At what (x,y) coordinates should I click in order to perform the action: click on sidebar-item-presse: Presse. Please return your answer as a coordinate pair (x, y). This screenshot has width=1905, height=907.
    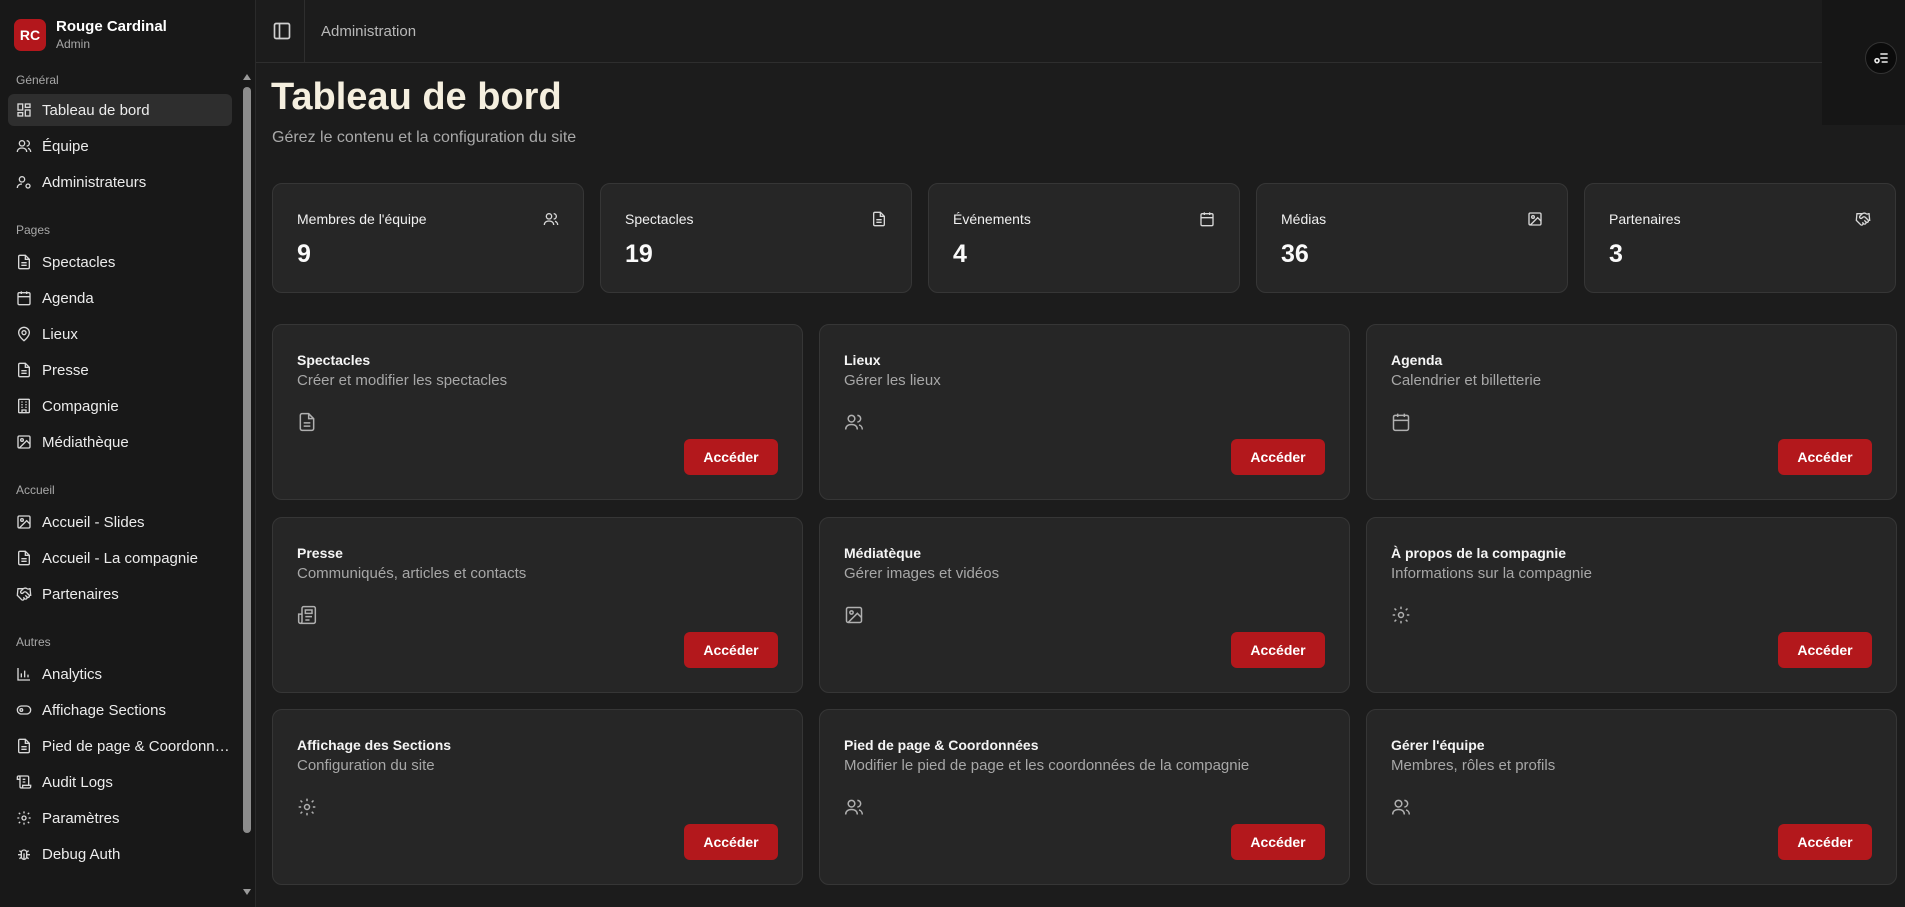
    Looking at the image, I should click on (120, 370).